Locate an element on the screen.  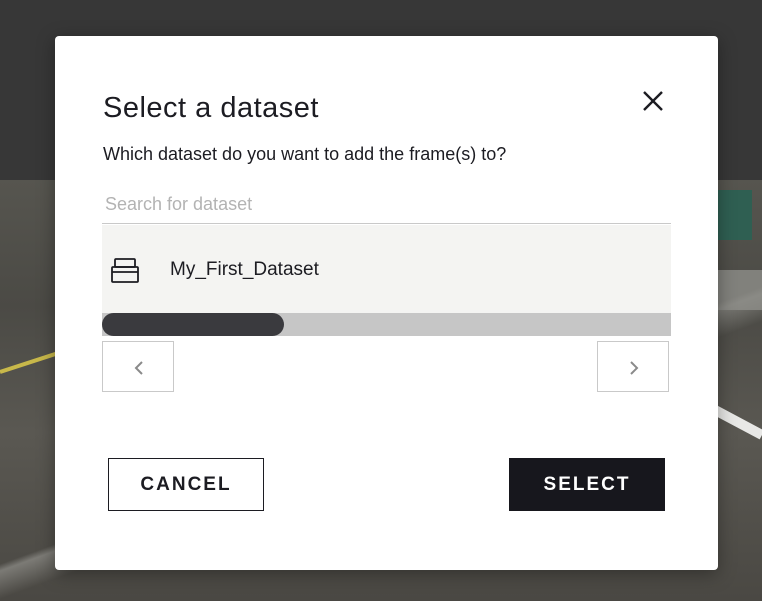
cancel-button: CANCEL is located at coordinates (186, 484).